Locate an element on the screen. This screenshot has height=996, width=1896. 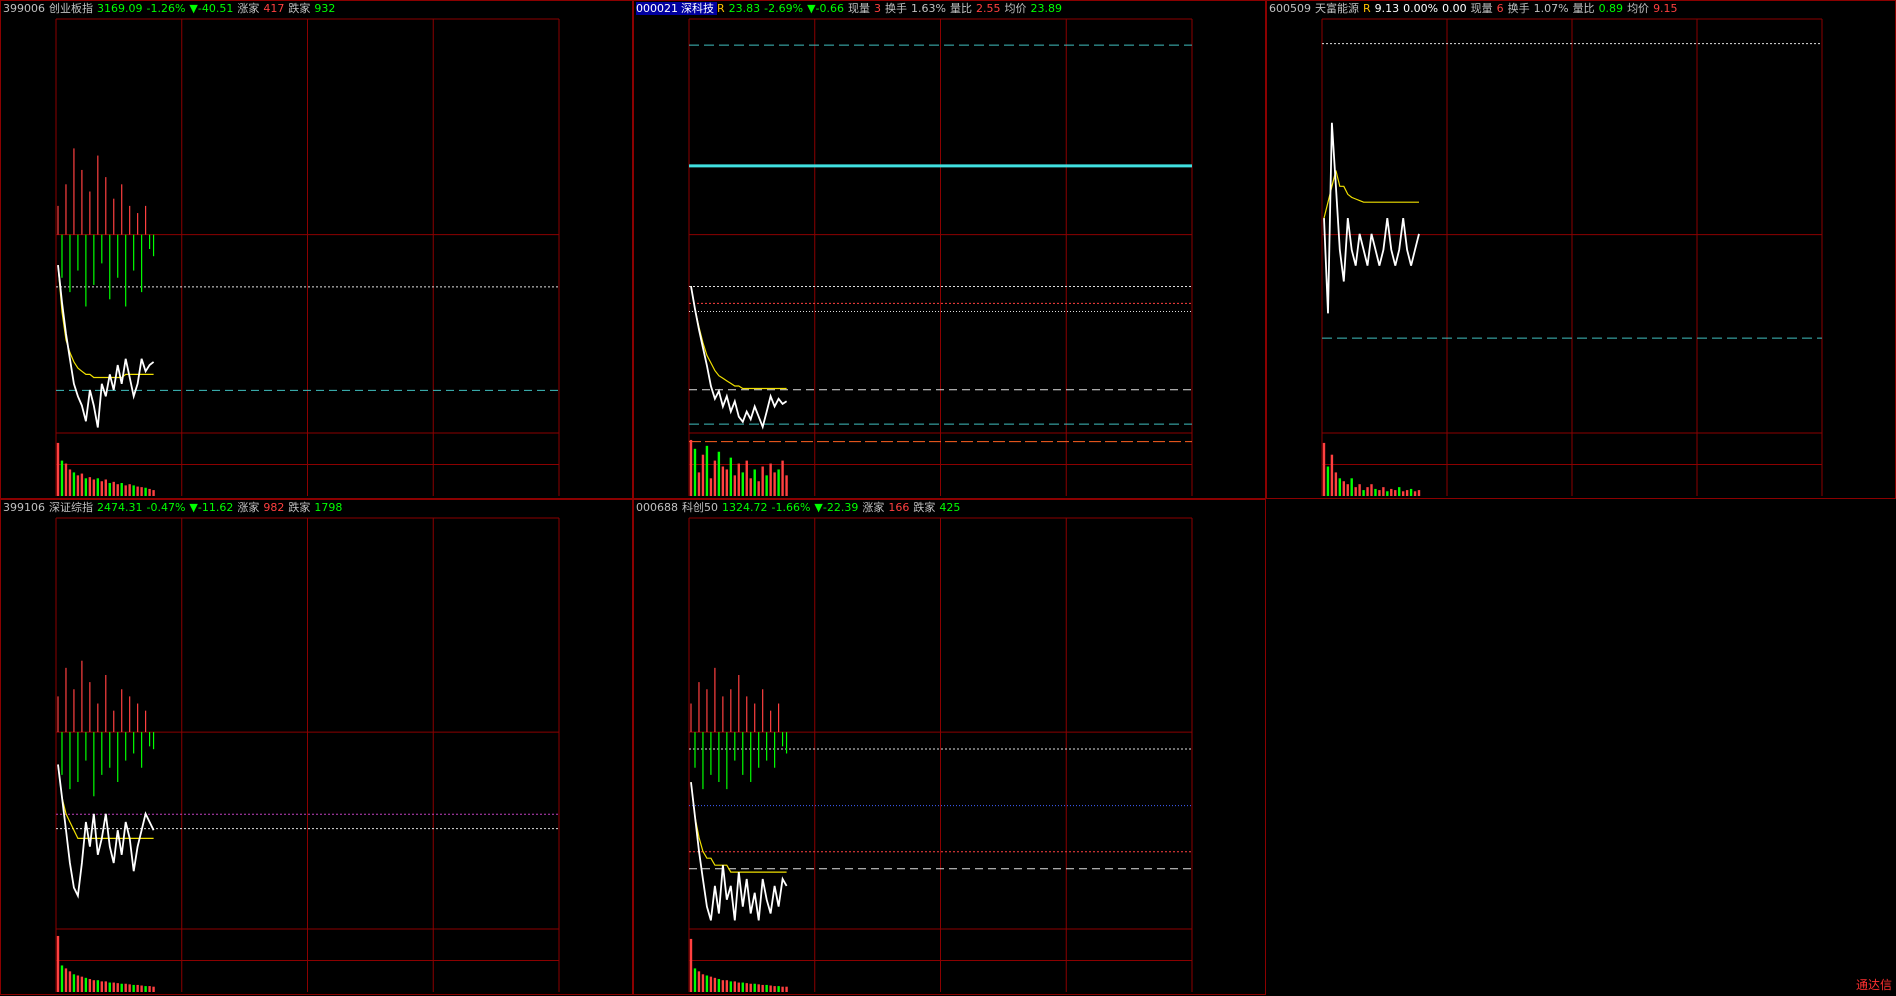
header-field: 2.55 is located at coordinates (988, 8).